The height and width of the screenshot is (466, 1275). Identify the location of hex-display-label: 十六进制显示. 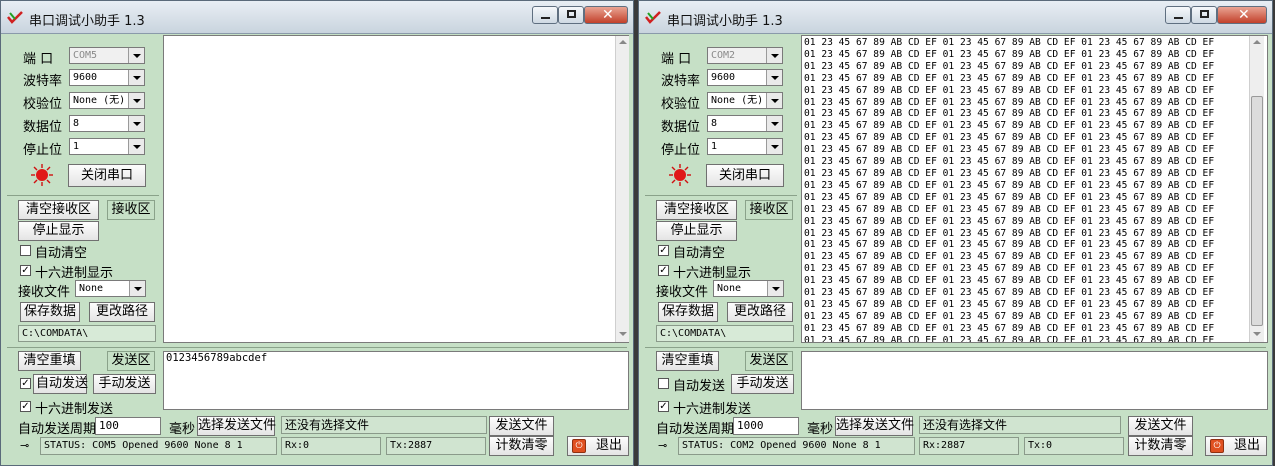
(74, 273).